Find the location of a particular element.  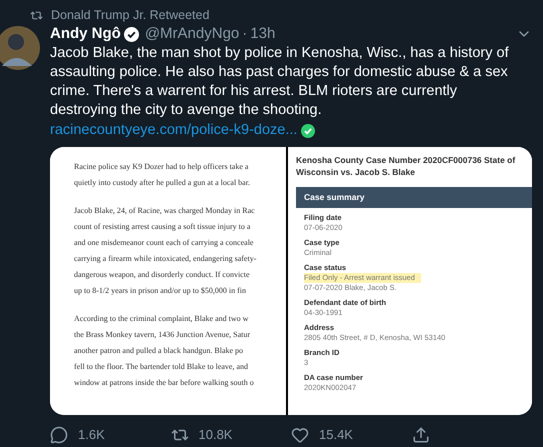

share-icon is located at coordinates (421, 435).